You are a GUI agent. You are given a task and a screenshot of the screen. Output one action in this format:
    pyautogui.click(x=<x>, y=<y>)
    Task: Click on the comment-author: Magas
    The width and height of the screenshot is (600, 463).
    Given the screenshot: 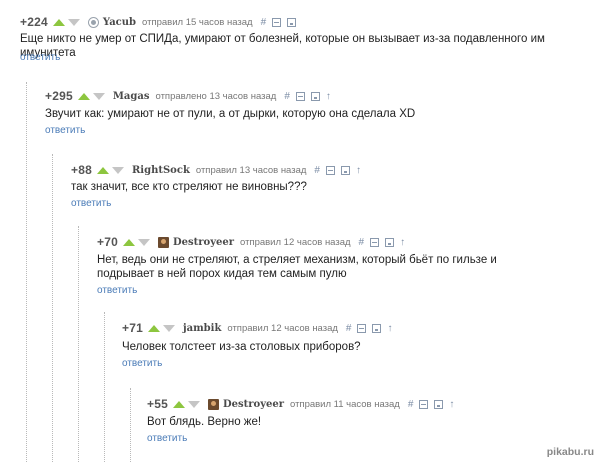 What is the action you would take?
    pyautogui.click(x=131, y=96)
    